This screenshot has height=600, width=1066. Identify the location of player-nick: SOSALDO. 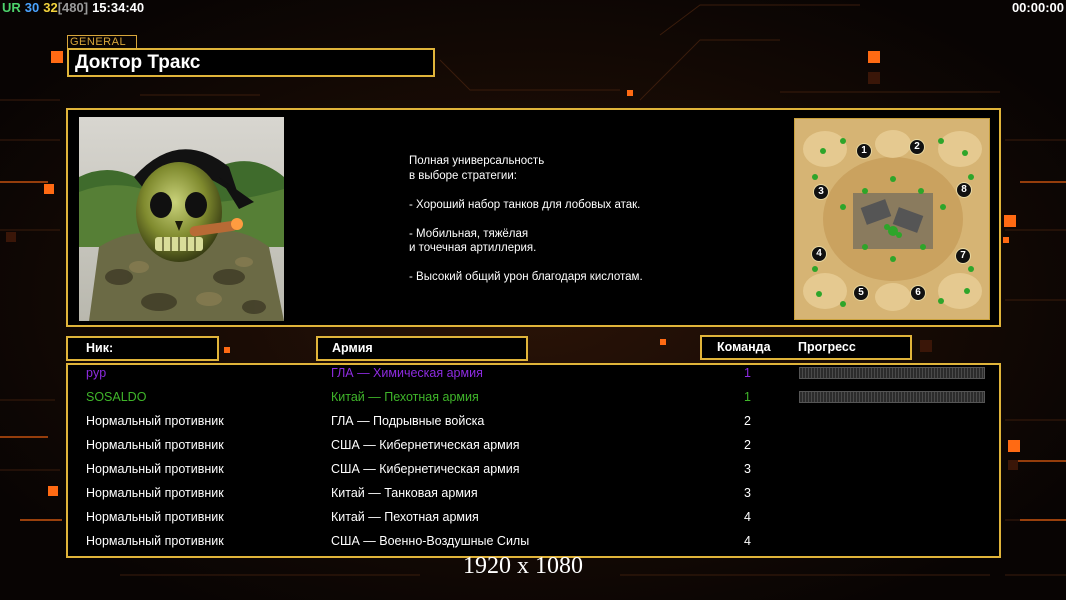
(116, 397).